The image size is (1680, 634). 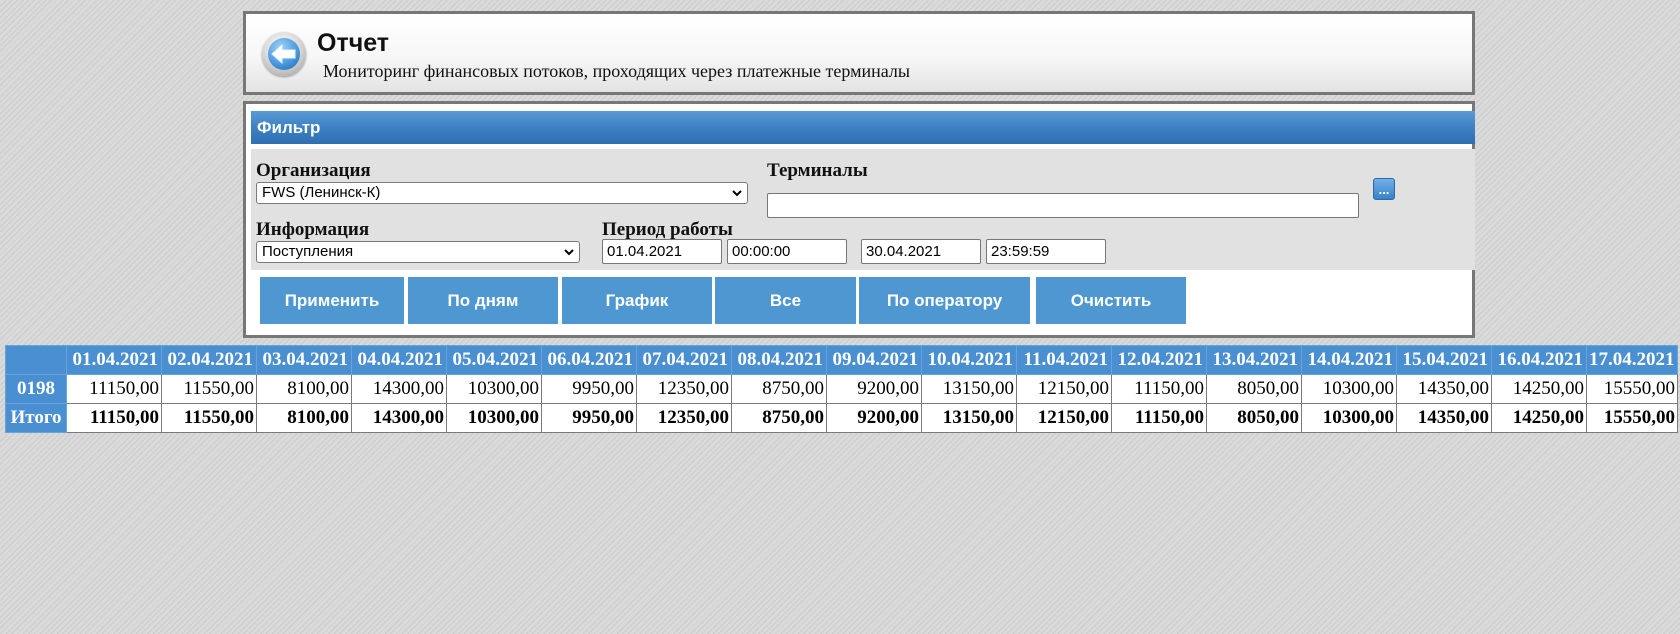 I want to click on by-operator-button: По оператору, so click(x=944, y=300).